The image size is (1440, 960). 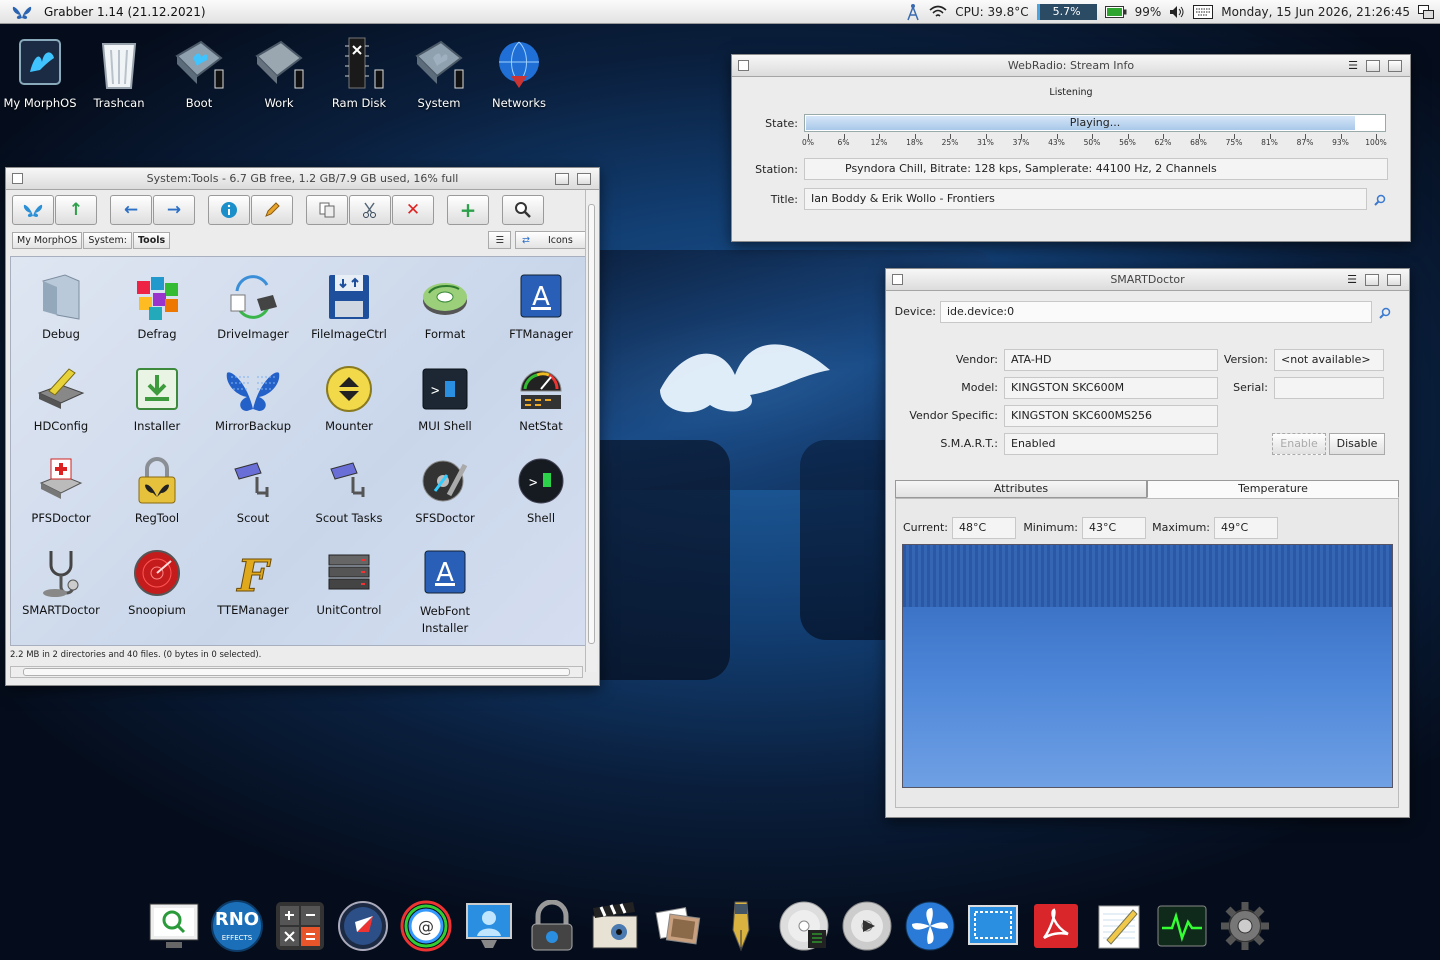 I want to click on root-button, so click(x=33, y=210).